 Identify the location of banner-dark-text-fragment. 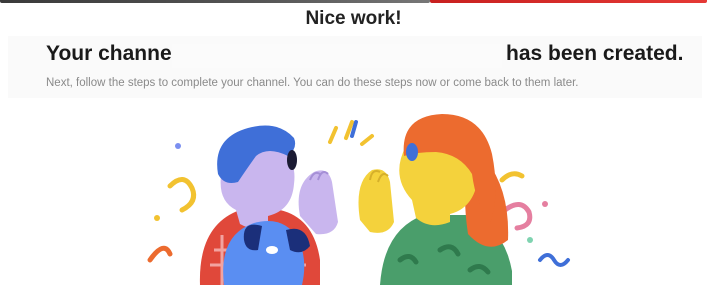
(215, 1).